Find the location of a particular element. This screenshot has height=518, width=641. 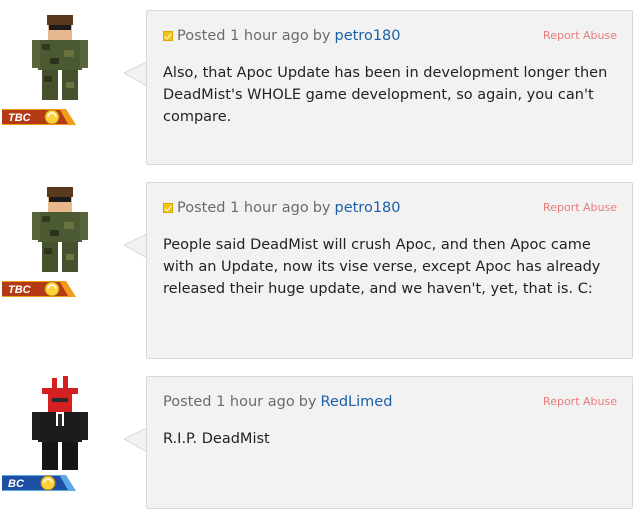

post-body: R.I.P. DeadMist is located at coordinates (216, 439).